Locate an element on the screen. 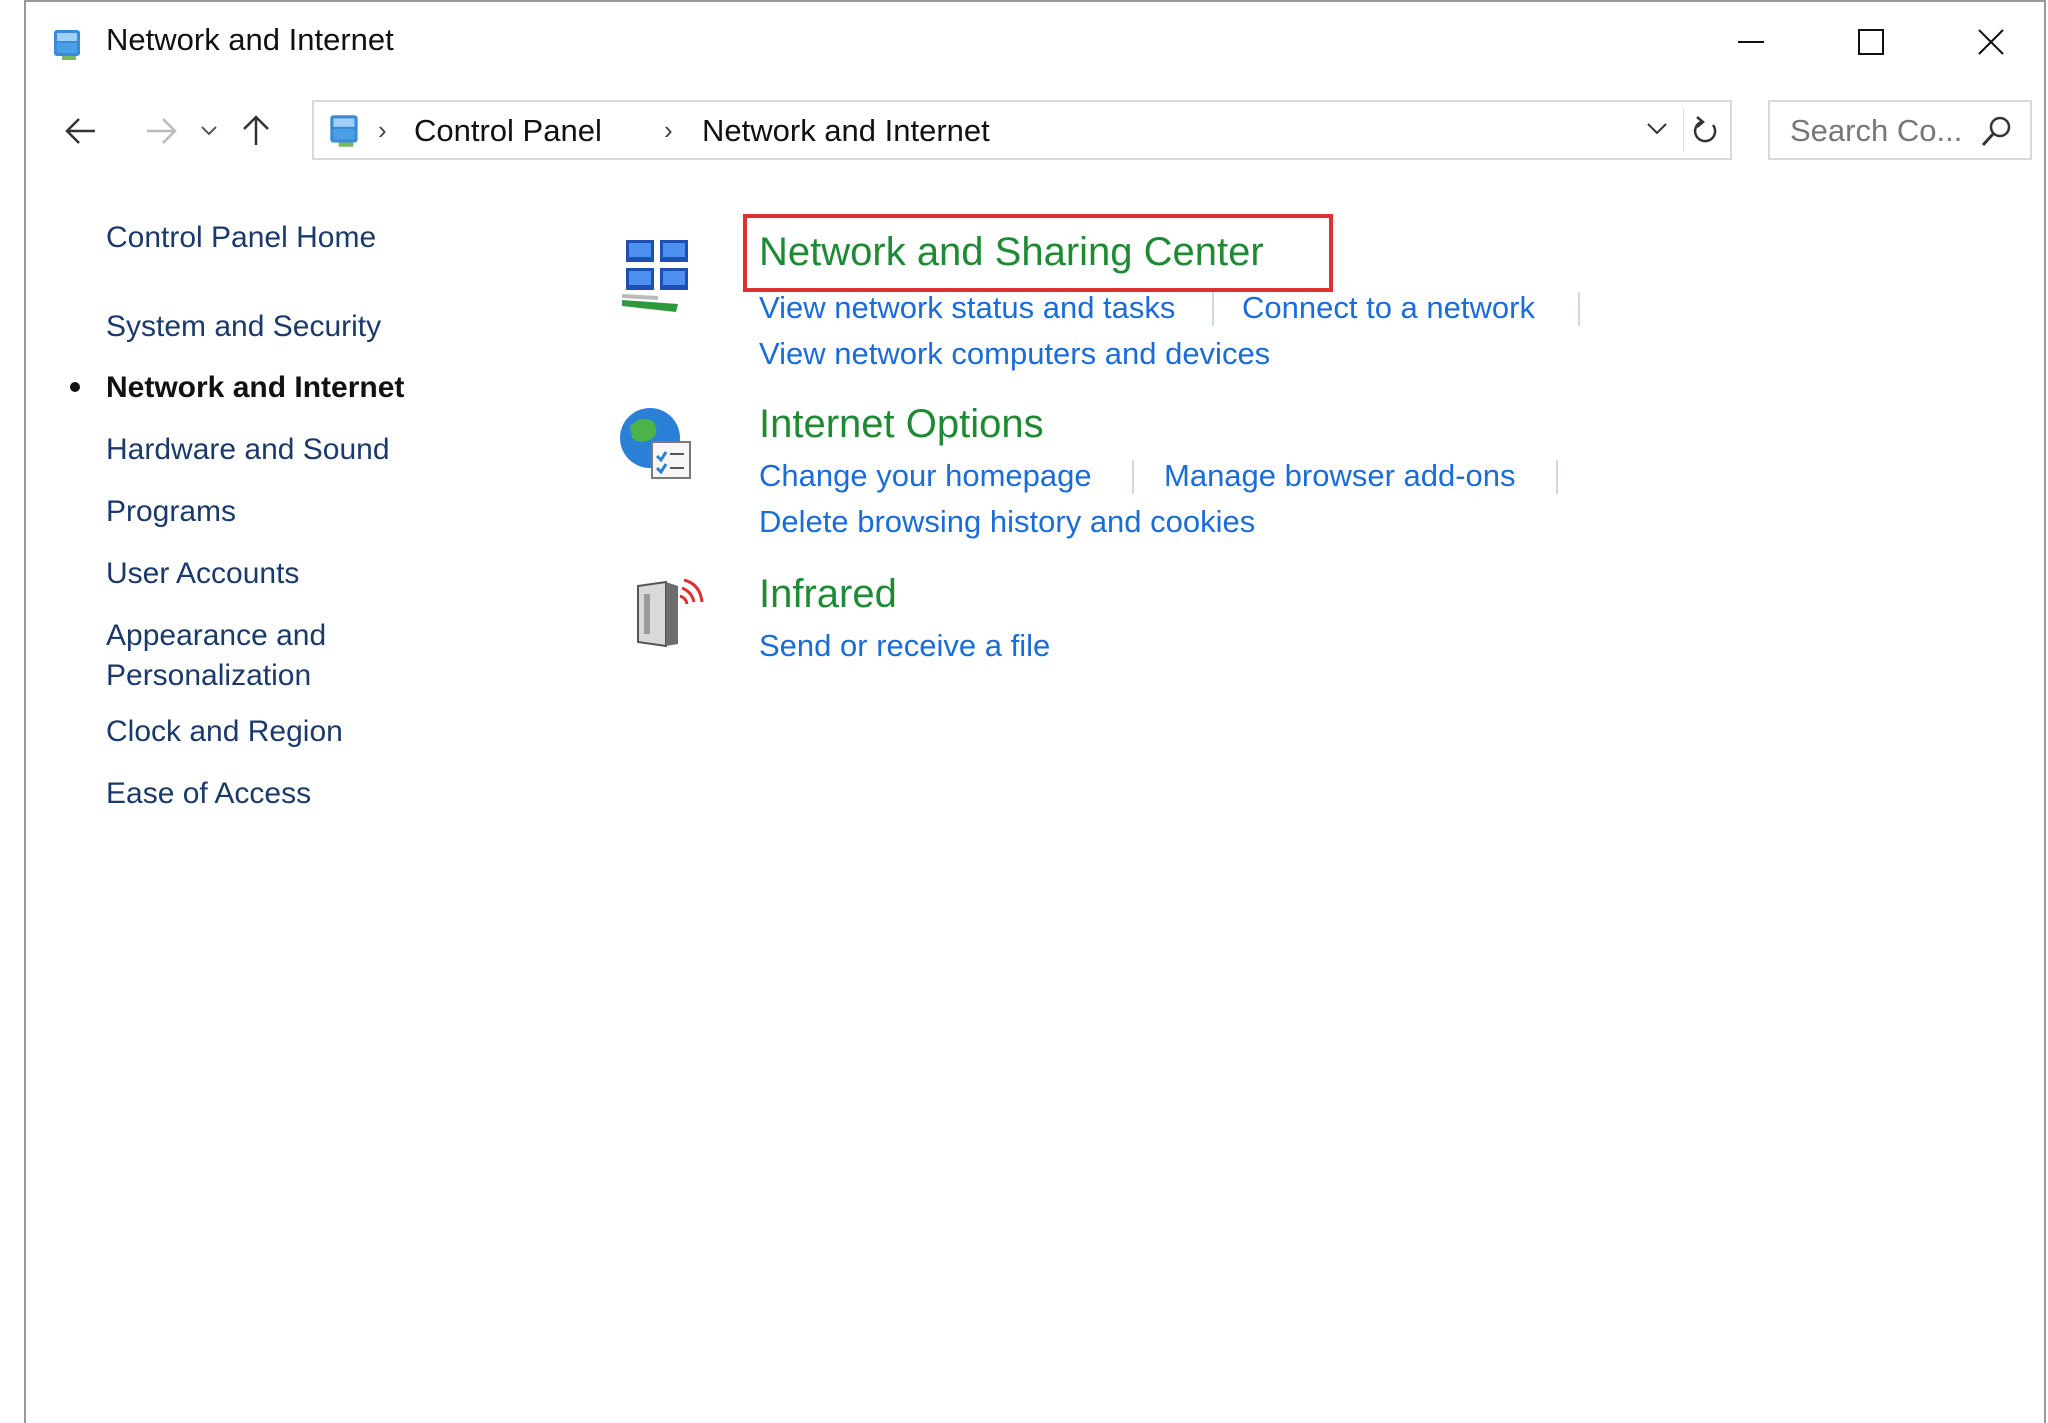 The width and height of the screenshot is (2048, 1423). active-indicator is located at coordinates (75, 387).